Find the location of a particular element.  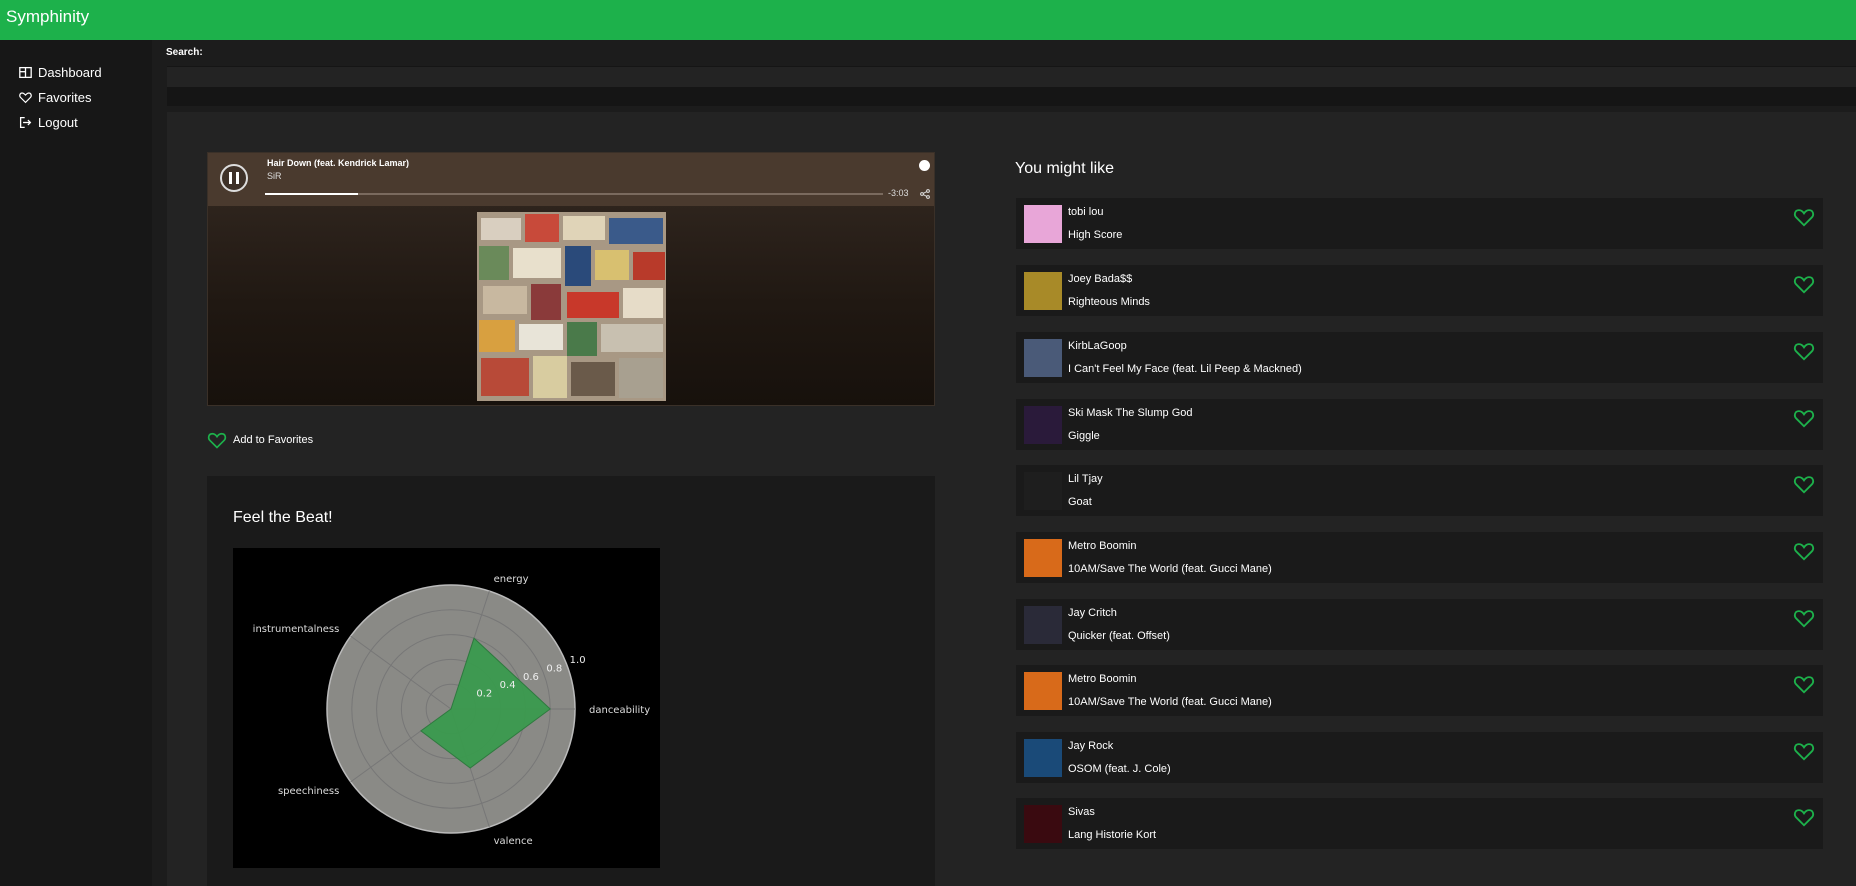

logout-icon is located at coordinates (25, 122).